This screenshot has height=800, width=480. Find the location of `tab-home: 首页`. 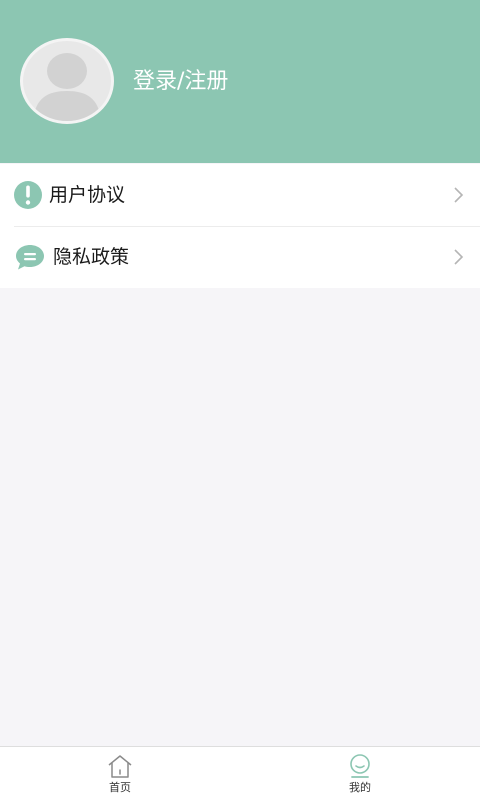

tab-home: 首页 is located at coordinates (120, 773).